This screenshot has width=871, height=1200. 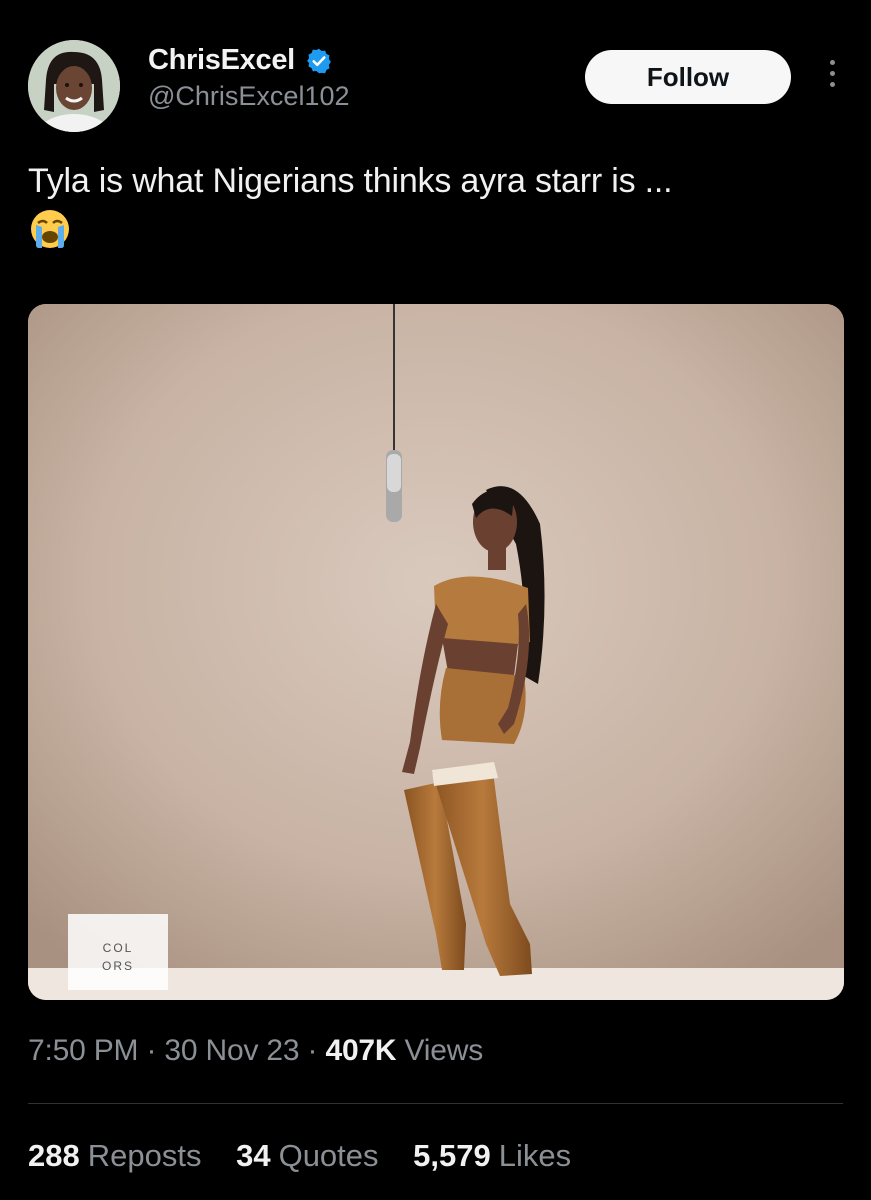 What do you see at coordinates (231, 1050) in the screenshot?
I see `tweet-date: 30 Nov 23` at bounding box center [231, 1050].